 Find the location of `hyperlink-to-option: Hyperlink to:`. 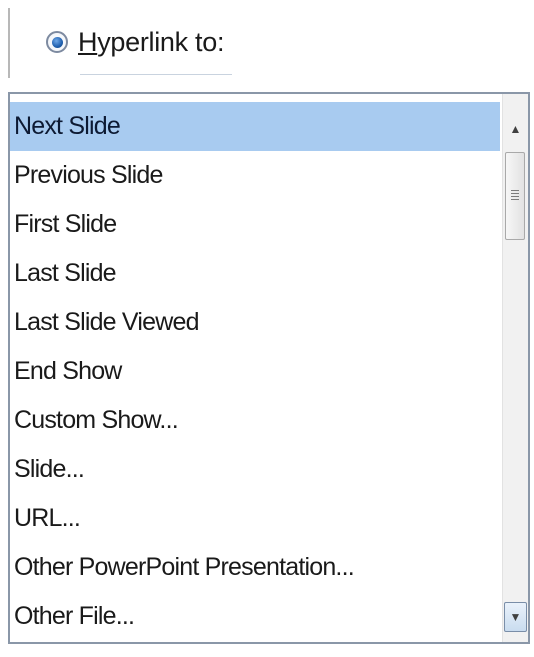

hyperlink-to-option: Hyperlink to: is located at coordinates (135, 42).